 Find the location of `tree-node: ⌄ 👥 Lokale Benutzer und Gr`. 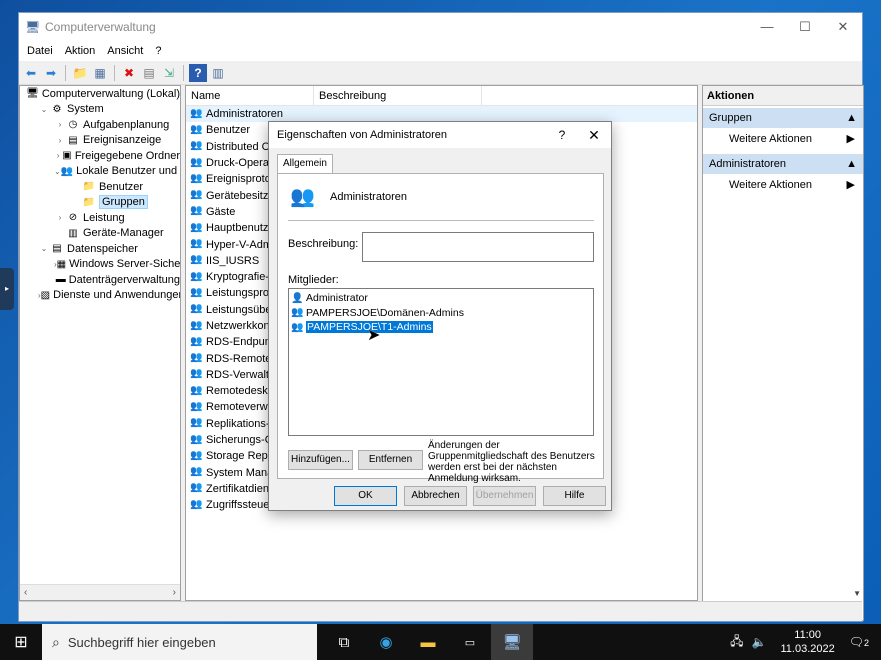

tree-node: ⌄ 👥 Lokale Benutzer und Gr is located at coordinates (100, 172).